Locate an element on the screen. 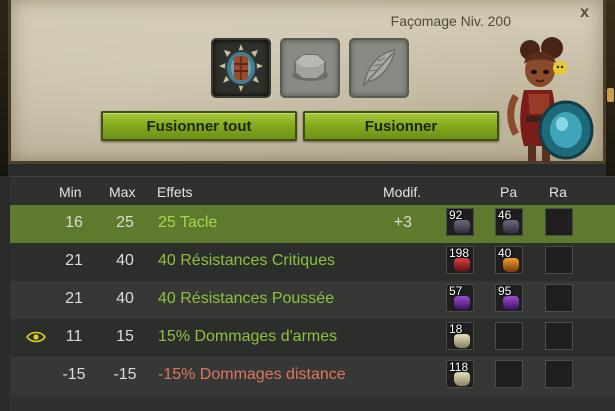 This screenshot has height=411, width=615. table-row: -15 -15 -15% Dommages distance 118 is located at coordinates (312, 376).